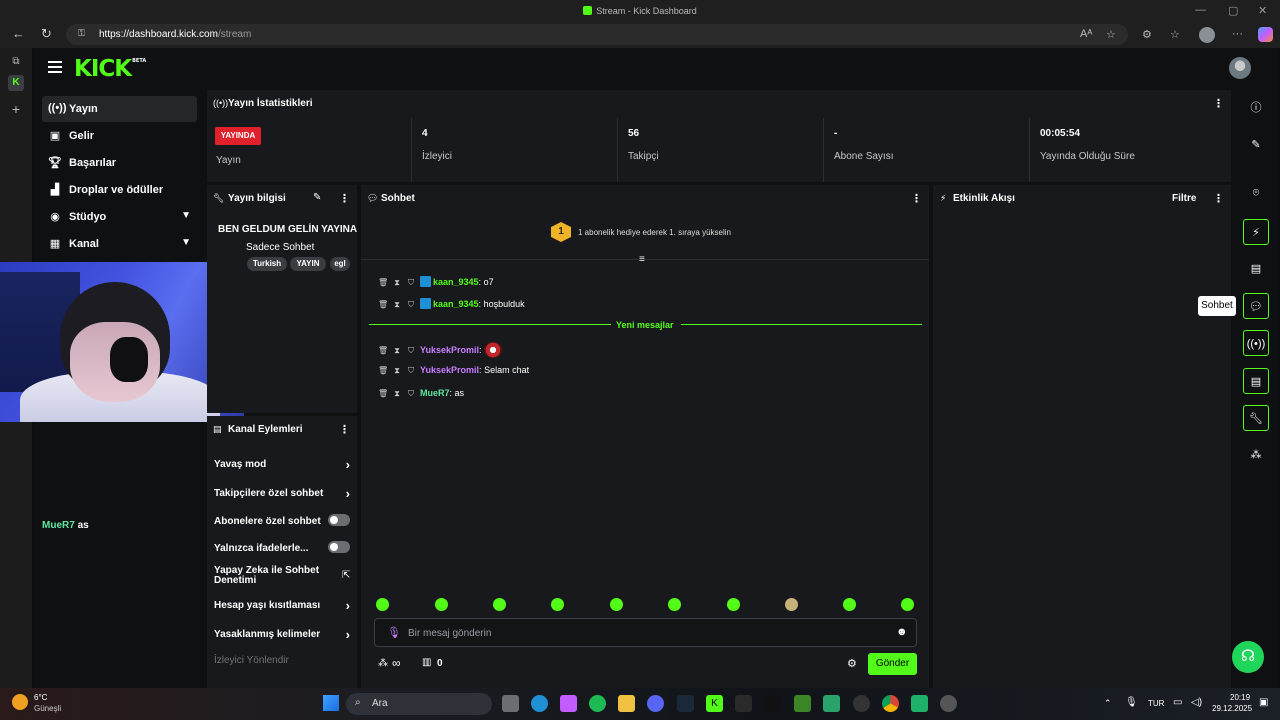 Image resolution: width=1280 pixels, height=720 pixels. What do you see at coordinates (1147, 34) in the screenshot?
I see `extensions-icon: ⚙` at bounding box center [1147, 34].